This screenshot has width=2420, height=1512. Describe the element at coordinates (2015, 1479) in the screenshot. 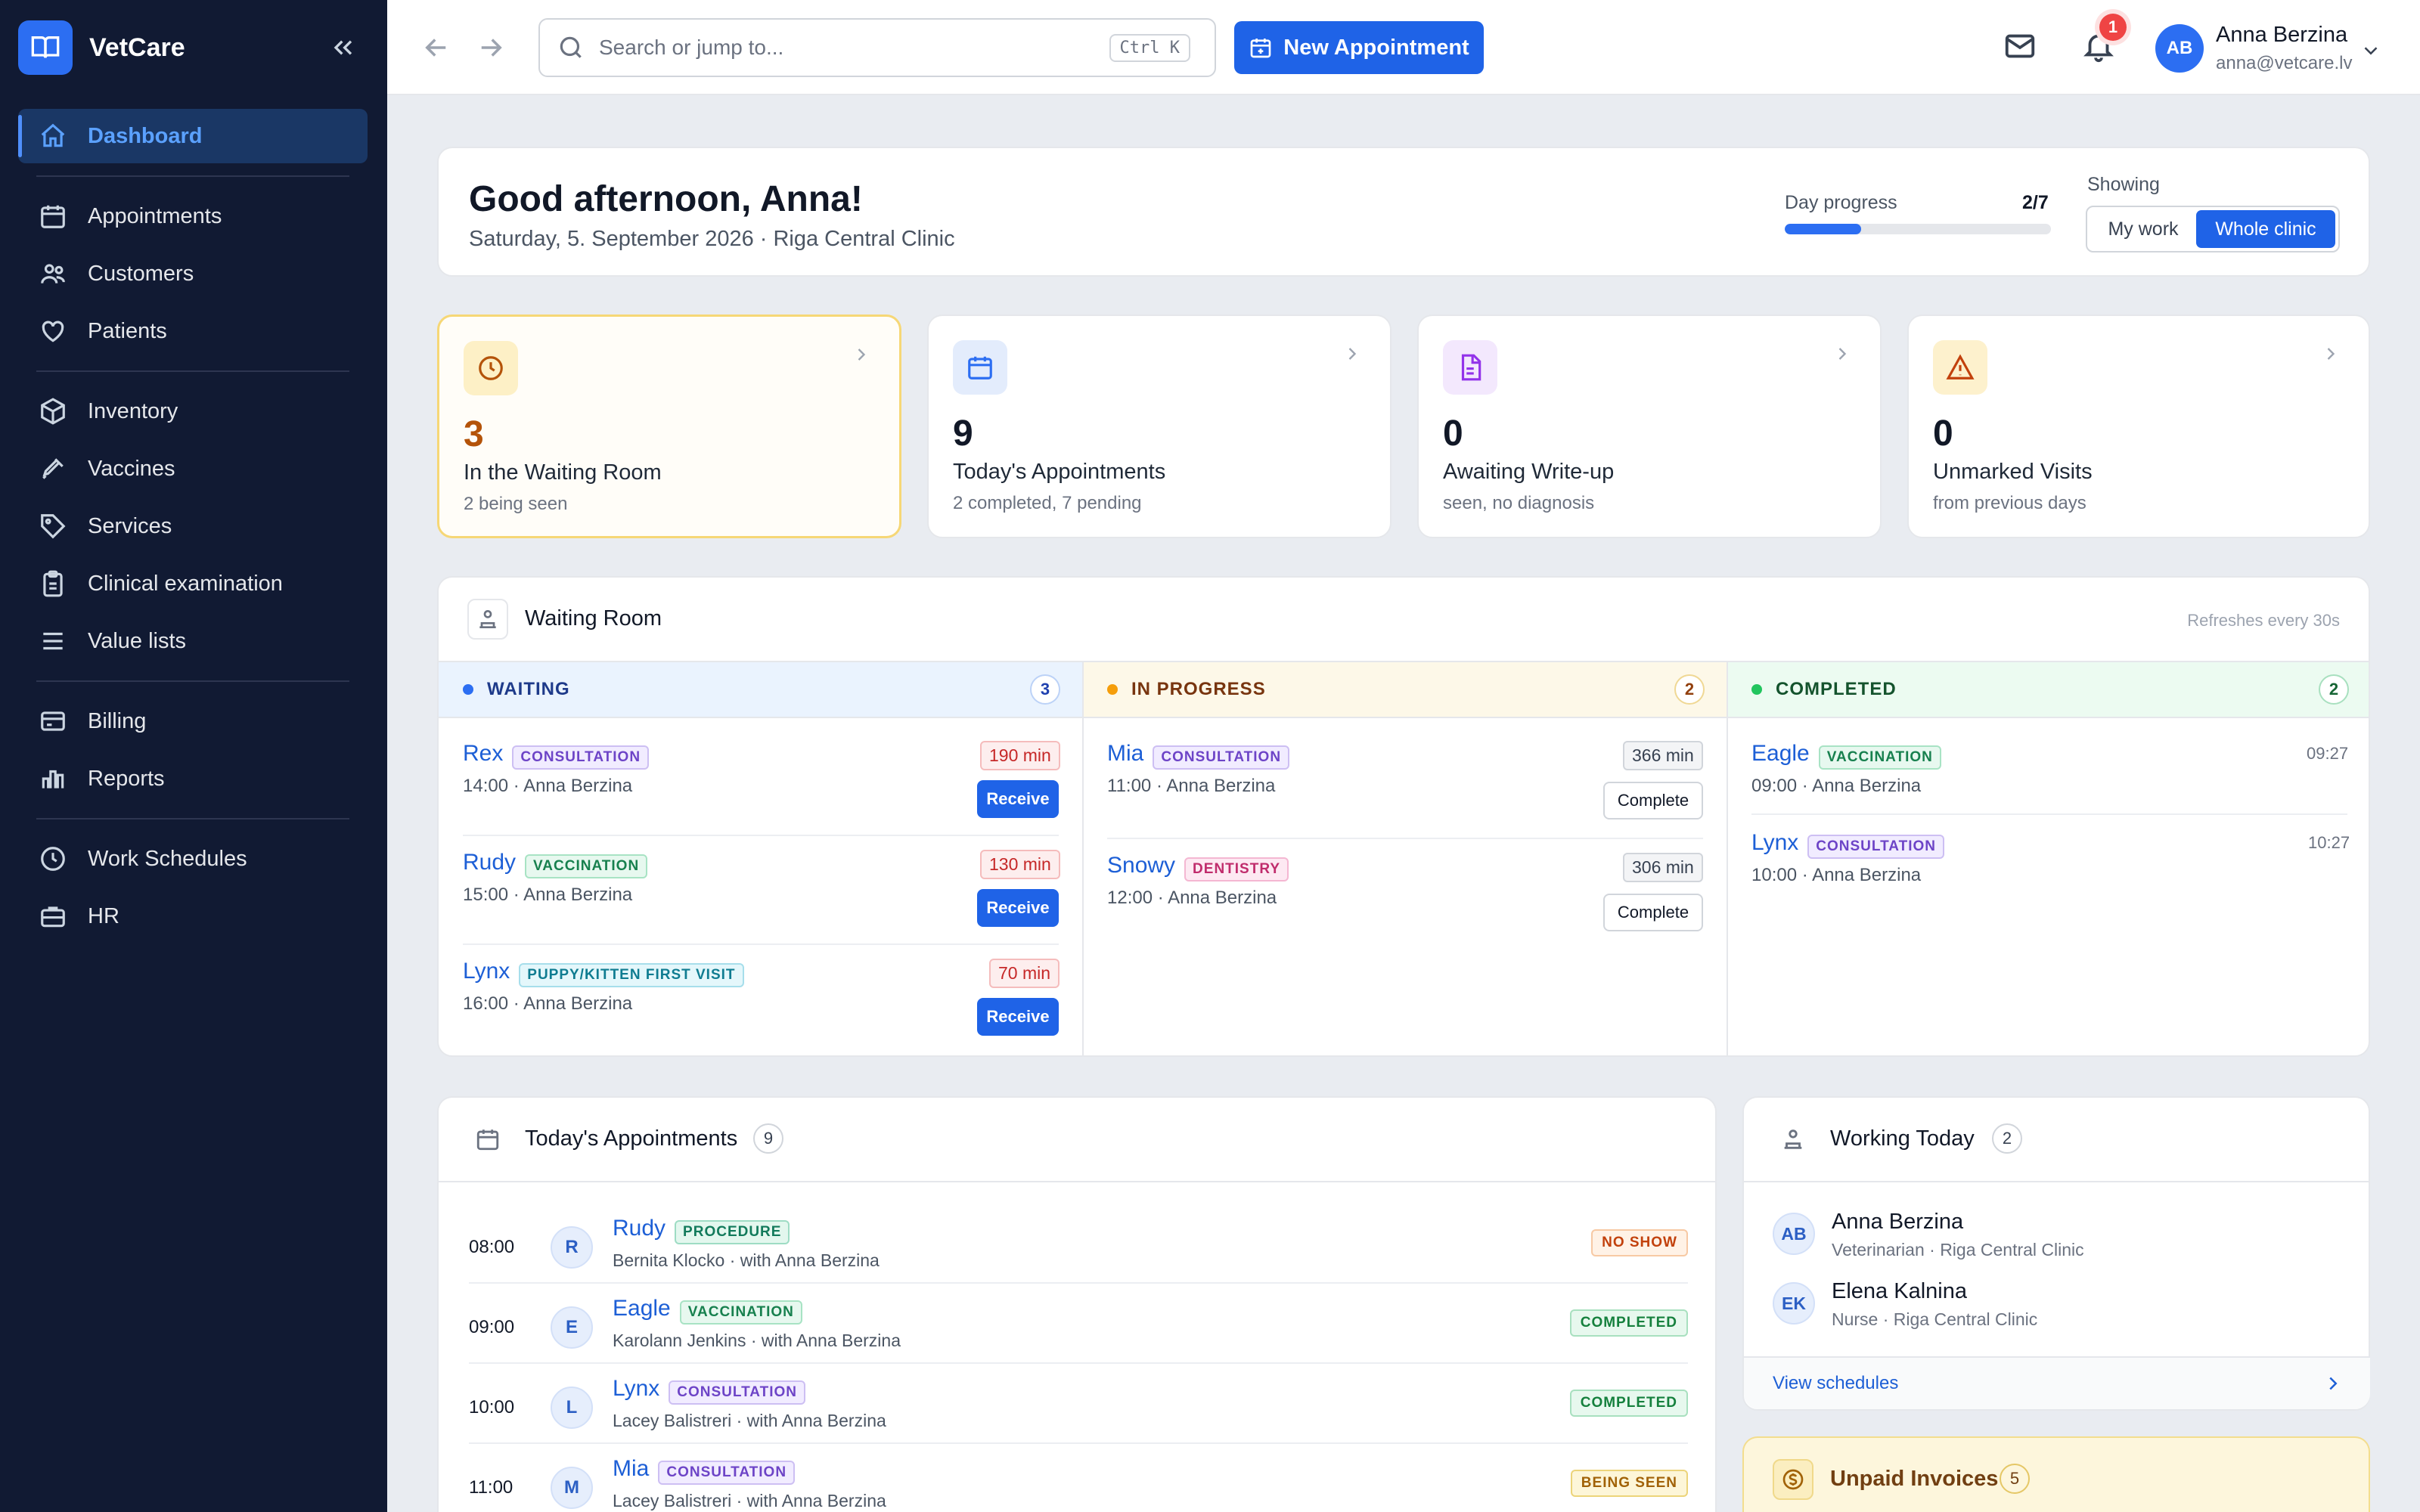

I see `unpaid-count: 5` at that location.